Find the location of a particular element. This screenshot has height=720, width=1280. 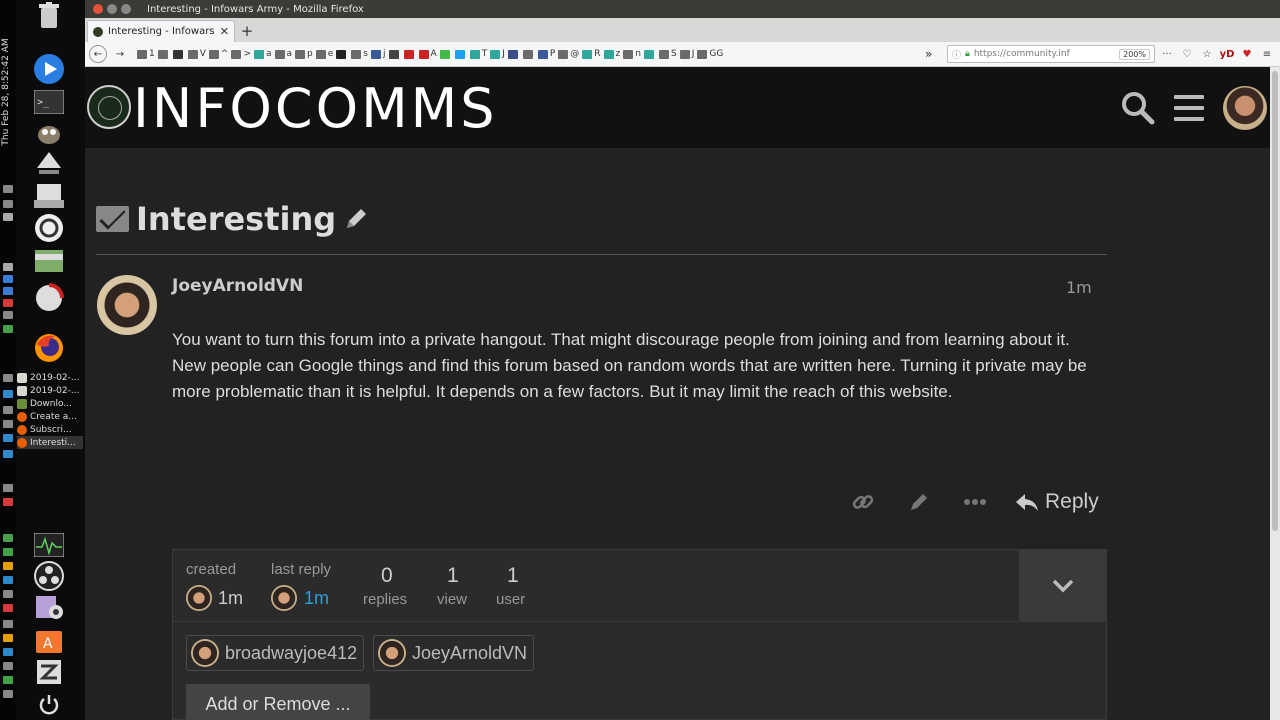

creator-avatar is located at coordinates (199, 598).